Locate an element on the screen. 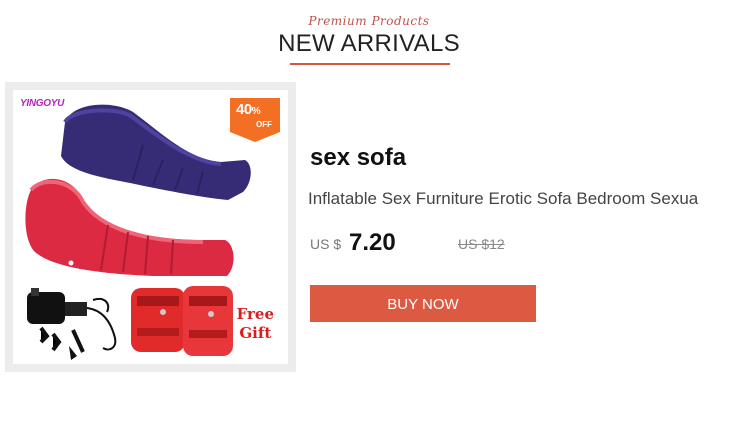 The image size is (738, 424). original-price: US $12 is located at coordinates (481, 244).